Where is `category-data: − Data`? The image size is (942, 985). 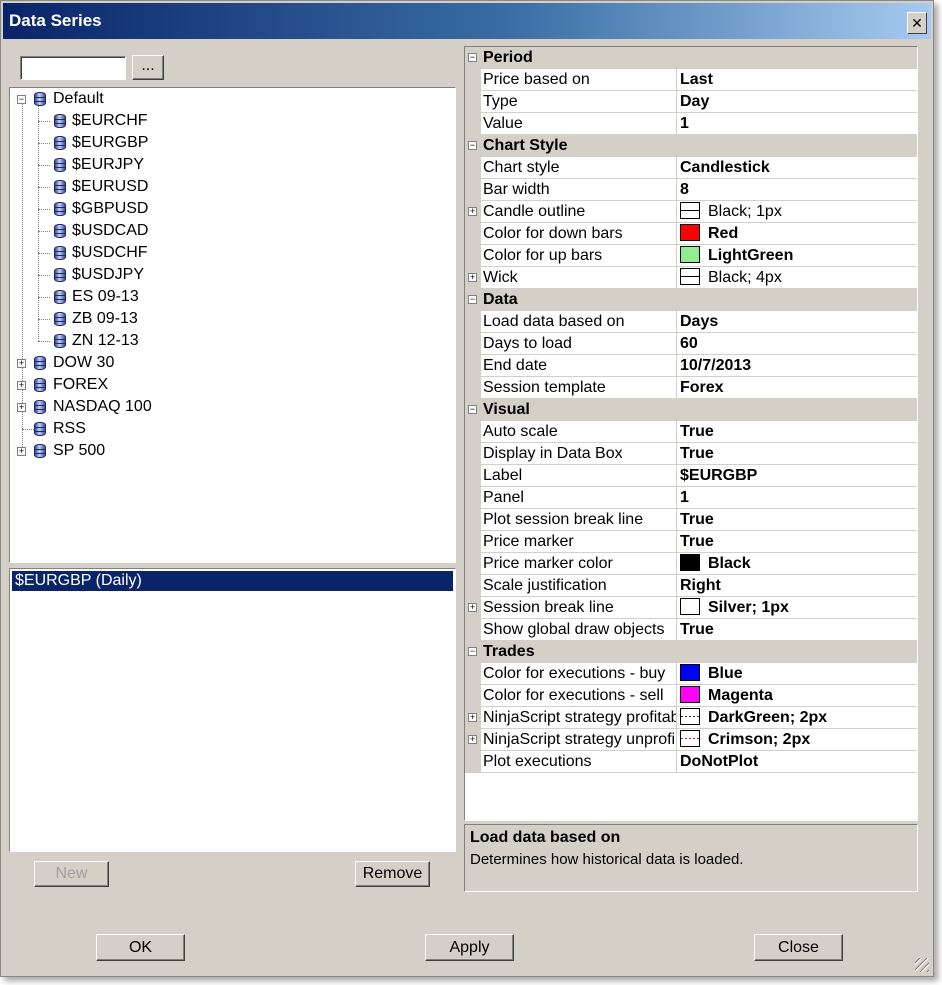 category-data: − Data is located at coordinates (691, 300).